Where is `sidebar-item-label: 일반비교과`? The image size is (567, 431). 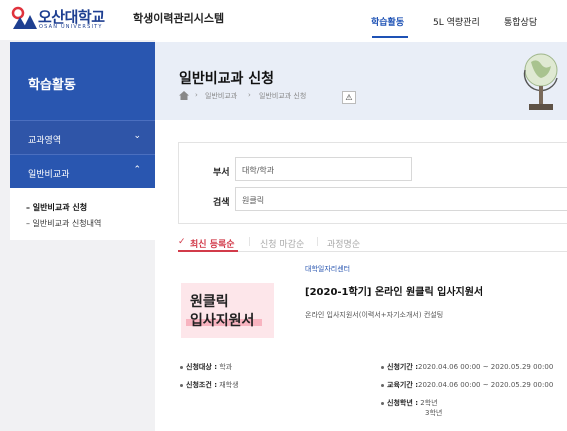 sidebar-item-label: 일반비교과 is located at coordinates (49, 175).